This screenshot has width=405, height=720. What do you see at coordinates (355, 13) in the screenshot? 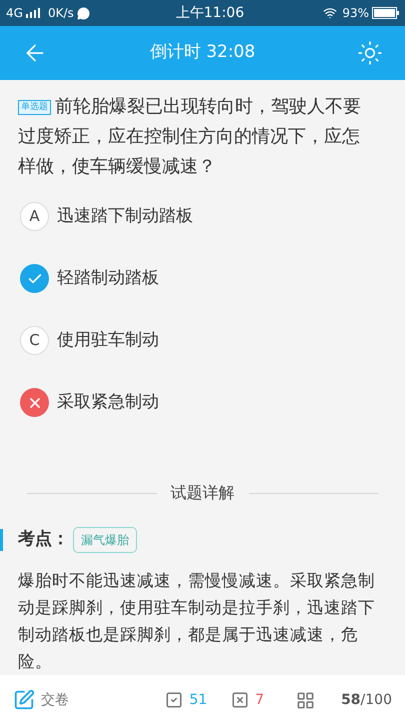
I see `battery-label: 93%` at bounding box center [355, 13].